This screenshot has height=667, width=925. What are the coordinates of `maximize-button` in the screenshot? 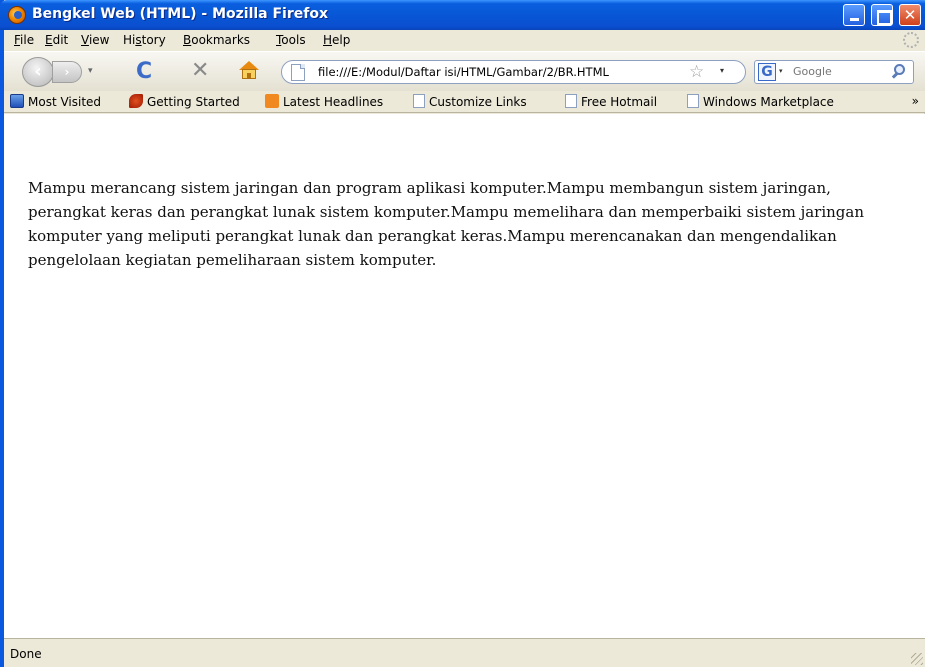 It's located at (882, 15).